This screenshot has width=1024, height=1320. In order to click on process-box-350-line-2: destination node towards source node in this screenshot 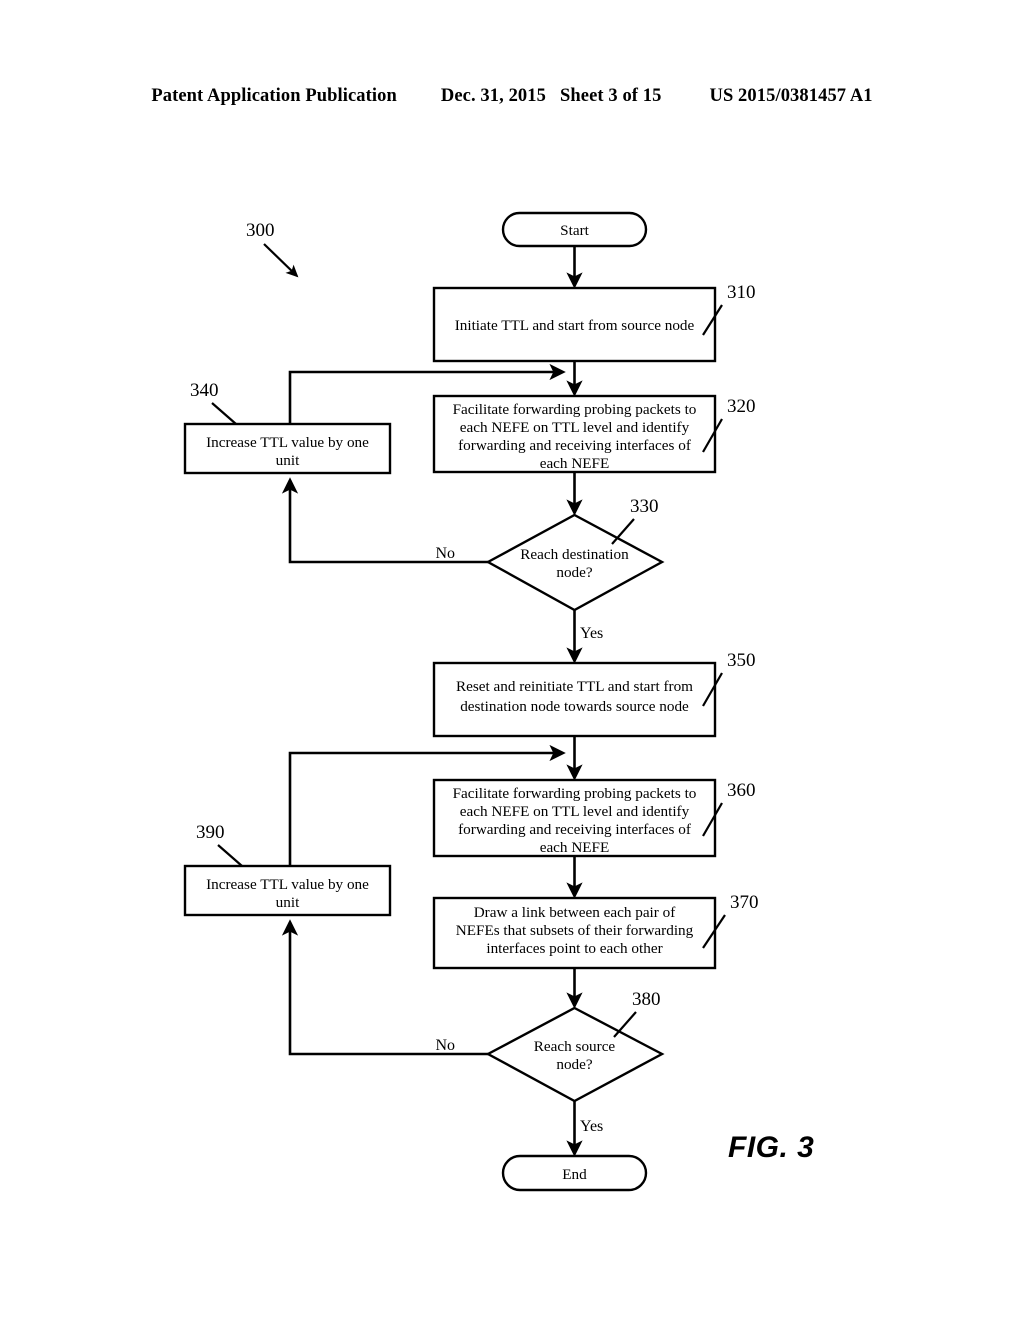, I will do `click(574, 706)`.